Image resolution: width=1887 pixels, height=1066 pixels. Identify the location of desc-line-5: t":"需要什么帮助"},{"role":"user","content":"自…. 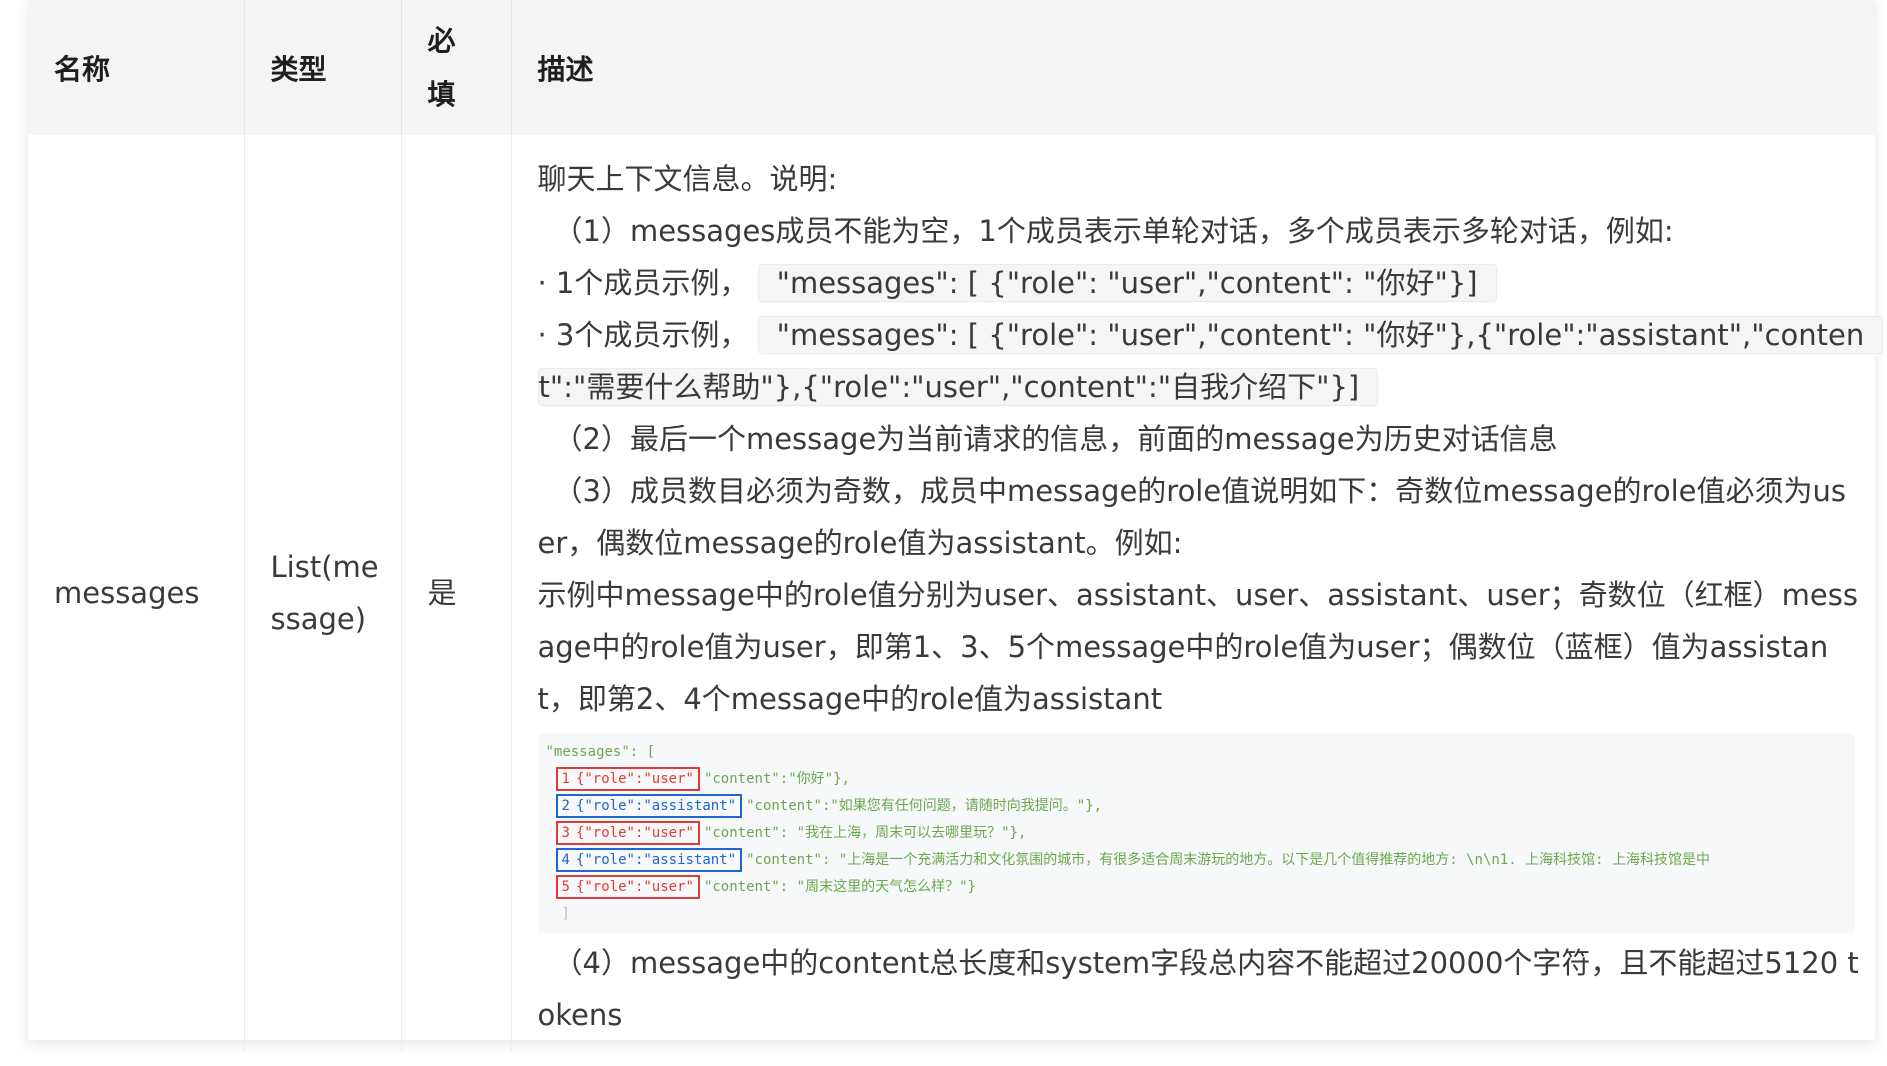
(1196, 387).